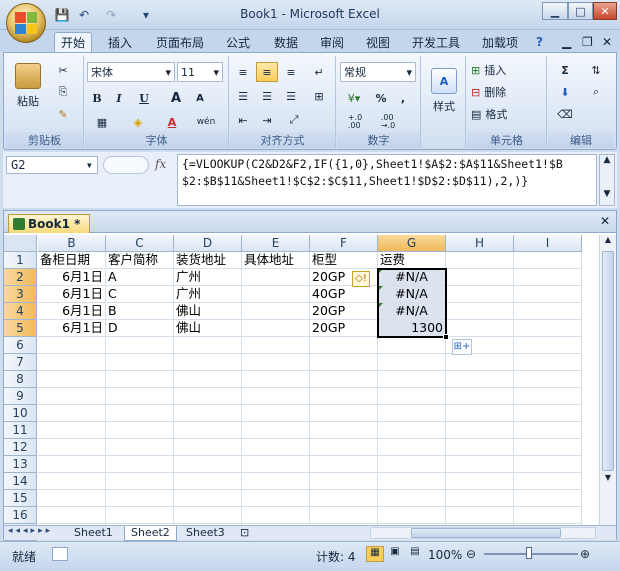 The image size is (620, 571). I want to click on row-header-9: 9, so click(20, 396).